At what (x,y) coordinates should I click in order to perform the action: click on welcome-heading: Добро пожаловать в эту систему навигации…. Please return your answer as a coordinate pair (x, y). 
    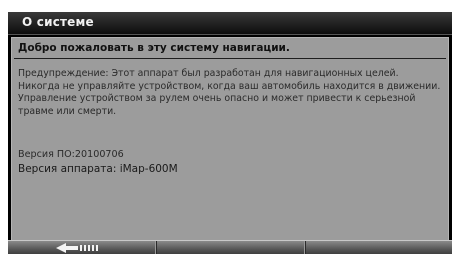
    Looking at the image, I should click on (154, 48).